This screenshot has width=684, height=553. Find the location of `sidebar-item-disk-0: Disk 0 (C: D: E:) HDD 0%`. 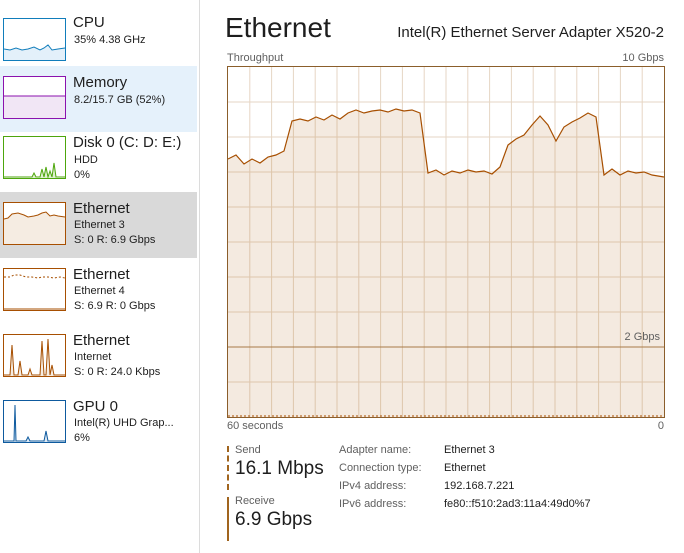

sidebar-item-disk-0: Disk 0 (C: D: E:) HDD 0% is located at coordinates (98, 159).